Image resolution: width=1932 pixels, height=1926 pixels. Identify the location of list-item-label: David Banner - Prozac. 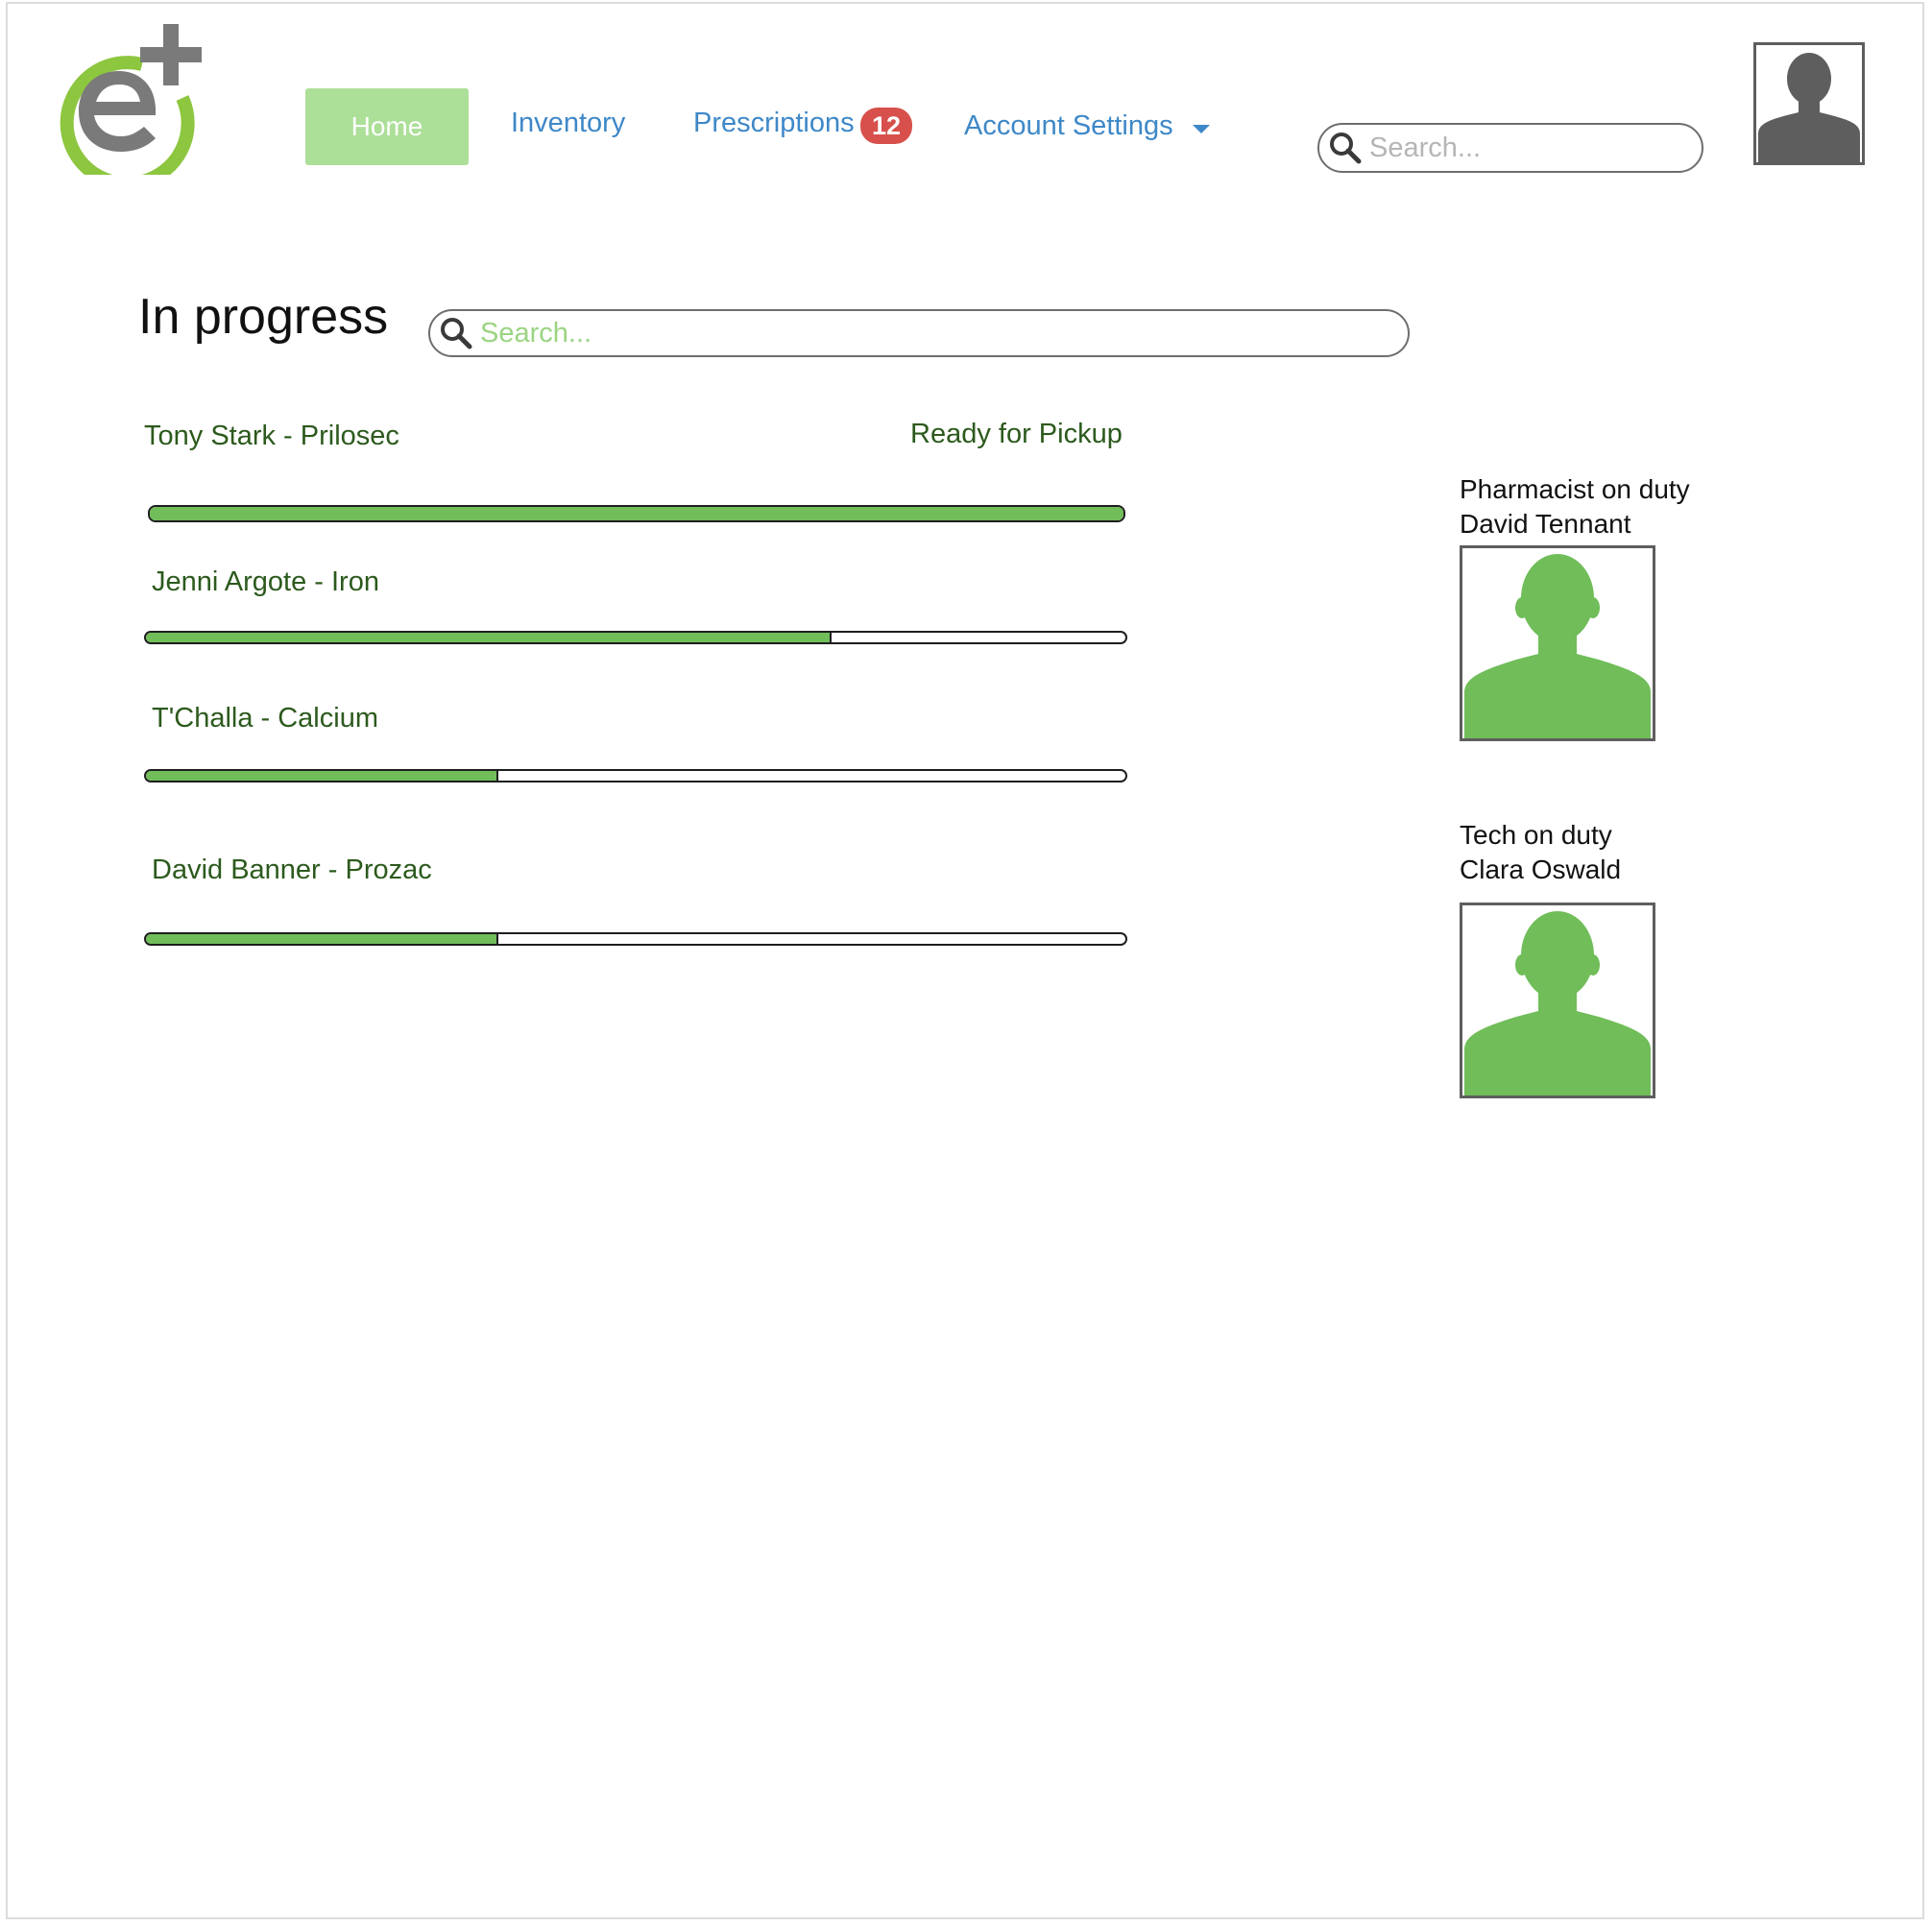
(292, 871).